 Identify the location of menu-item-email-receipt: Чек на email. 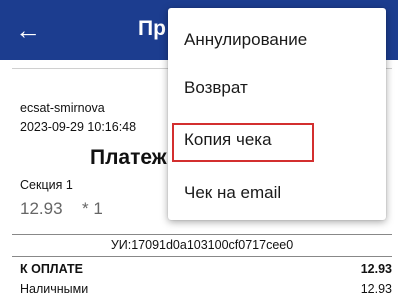
(277, 195).